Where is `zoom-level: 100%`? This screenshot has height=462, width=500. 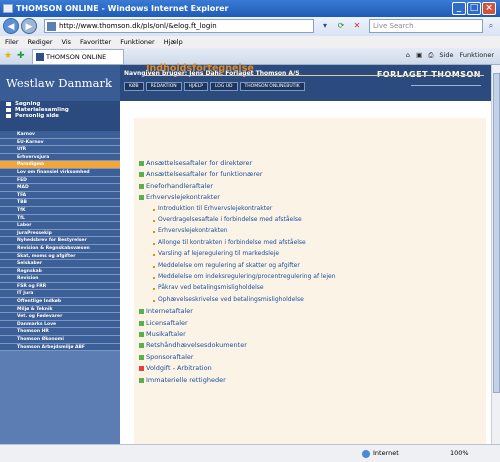
zoom-level: 100% is located at coordinates (459, 453).